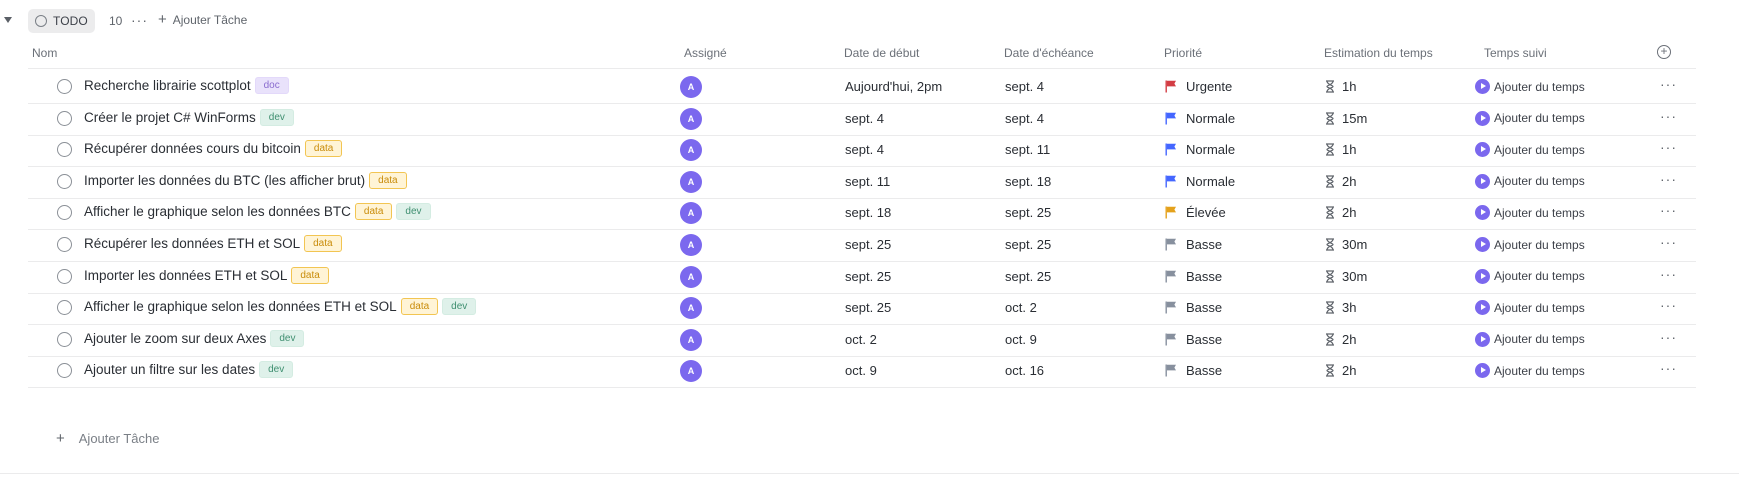 This screenshot has width=1739, height=491. Describe the element at coordinates (1515, 53) in the screenshot. I see `column-header-time-tracked: Temps suivi` at that location.